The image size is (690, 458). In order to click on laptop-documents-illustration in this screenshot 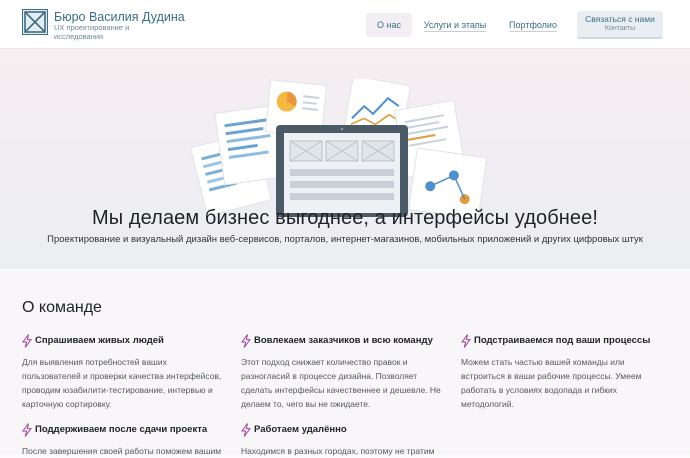, I will do `click(339, 149)`.